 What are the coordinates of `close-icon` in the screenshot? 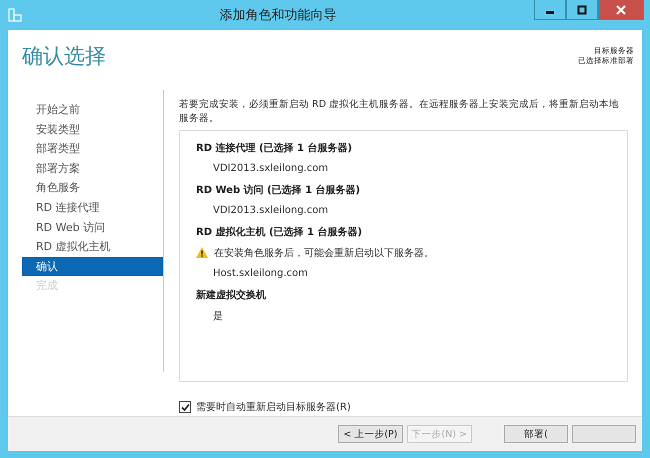 It's located at (621, 9).